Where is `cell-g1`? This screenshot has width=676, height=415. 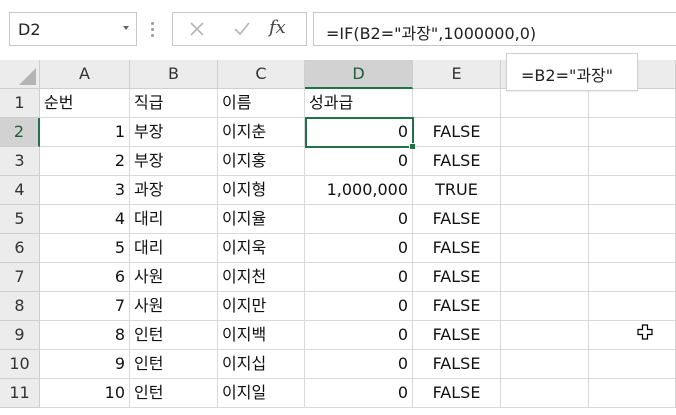
cell-g1 is located at coordinates (632, 103).